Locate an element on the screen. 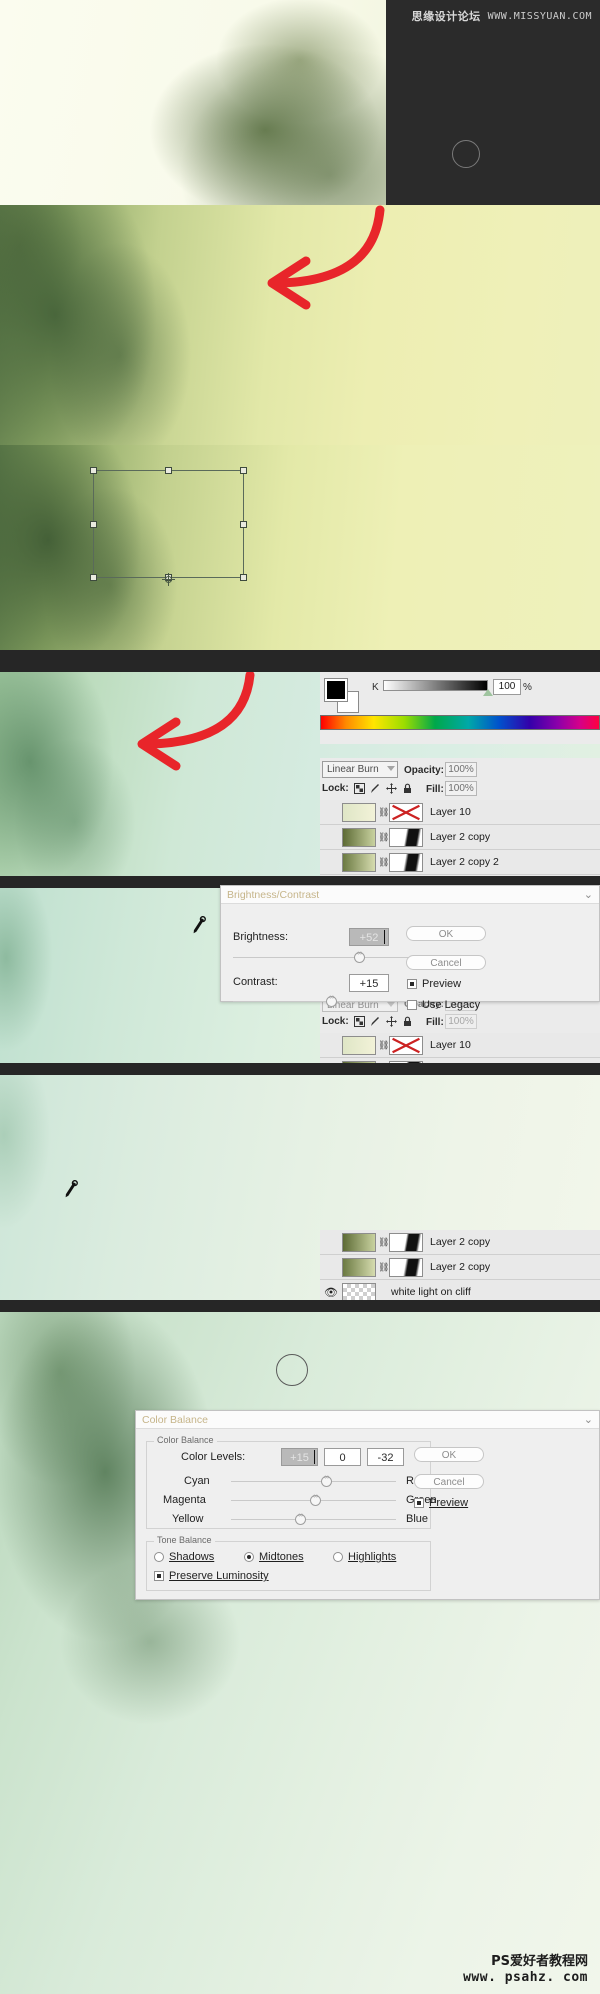  k-percent-label: % is located at coordinates (527, 687).